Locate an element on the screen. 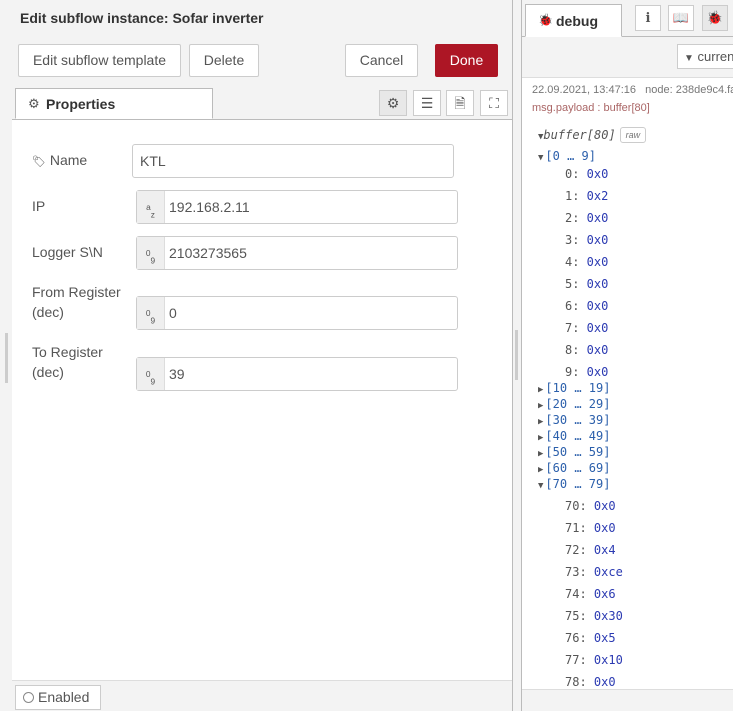 This screenshot has height=711, width=733. buffer-group: ▼ [70 … 79] is located at coordinates (574, 484).